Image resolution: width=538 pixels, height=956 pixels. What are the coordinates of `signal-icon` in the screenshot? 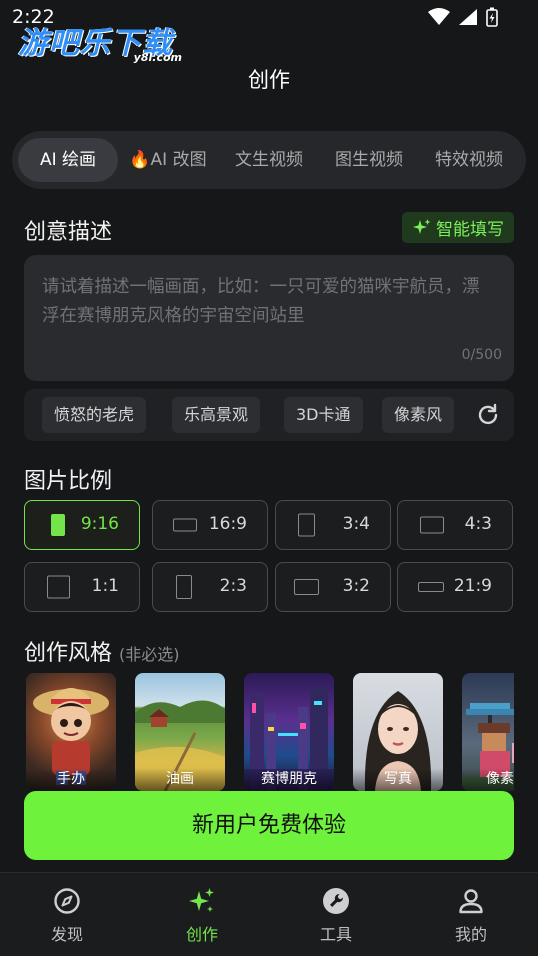 It's located at (468, 17).